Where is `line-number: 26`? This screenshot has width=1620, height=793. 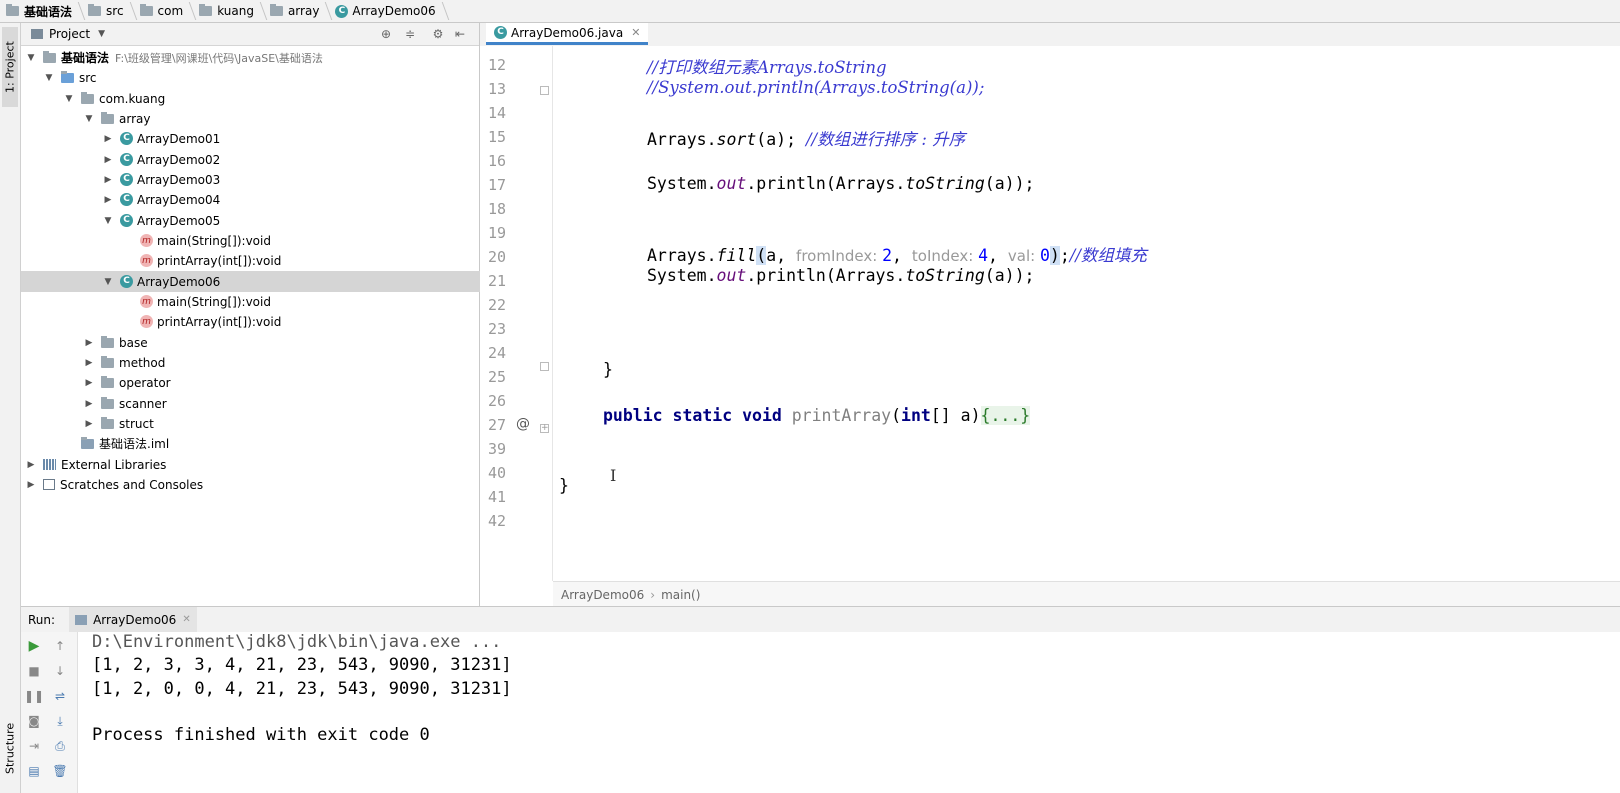
line-number: 26 is located at coordinates (496, 401).